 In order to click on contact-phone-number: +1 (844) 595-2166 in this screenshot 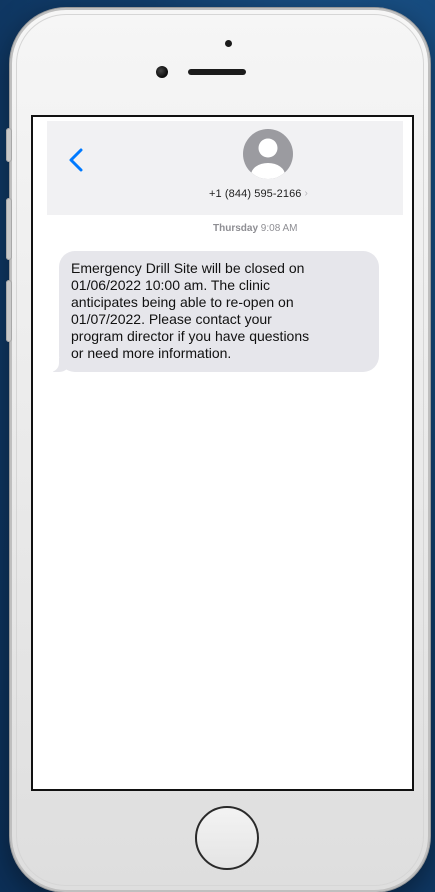, I will do `click(255, 194)`.